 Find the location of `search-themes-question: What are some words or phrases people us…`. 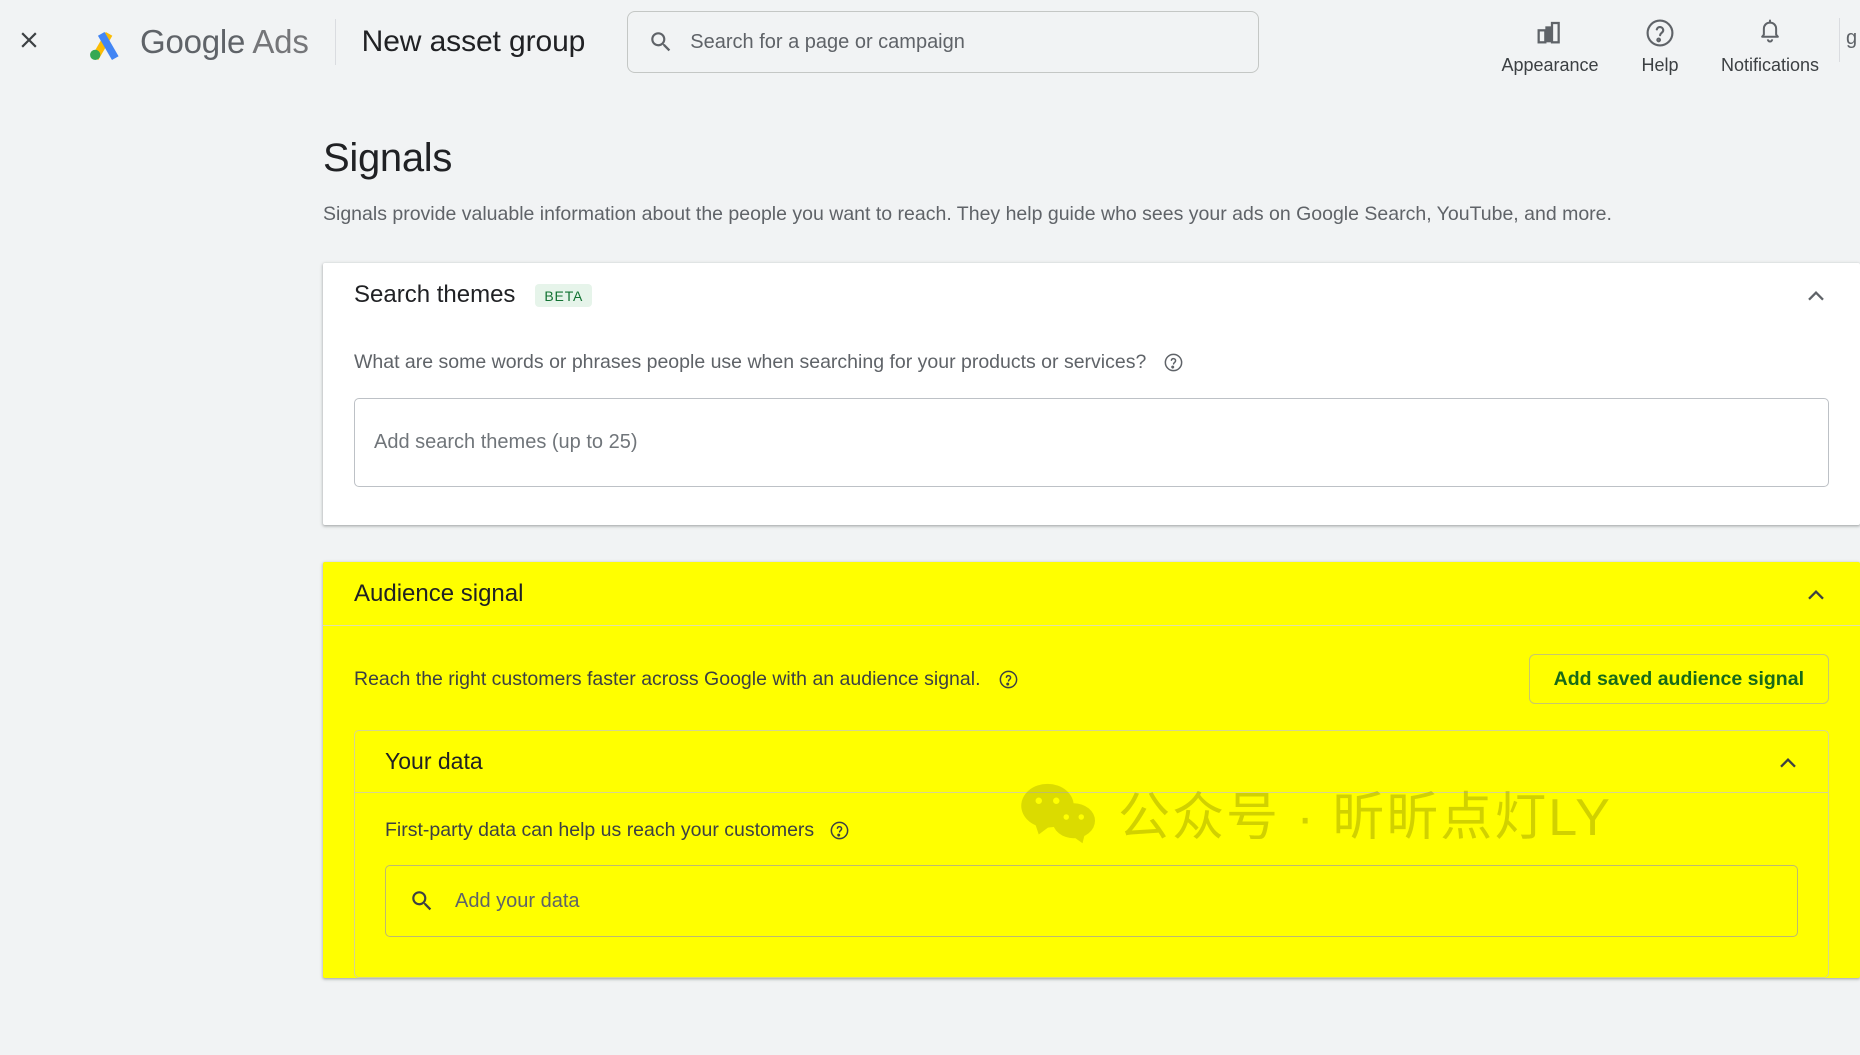

search-themes-question: What are some words or phrases people us… is located at coordinates (750, 362).